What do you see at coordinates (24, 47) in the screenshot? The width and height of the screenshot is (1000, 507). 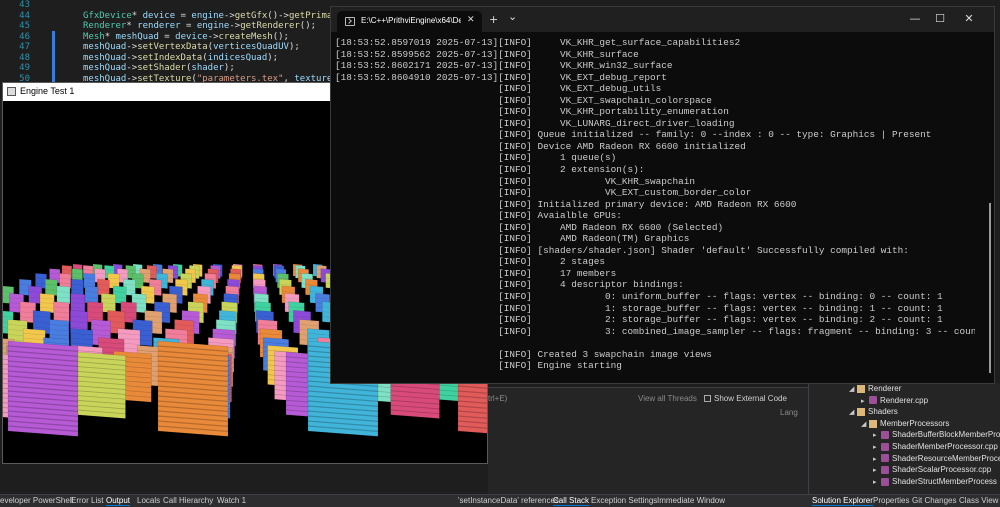 I see `line-number: 47` at bounding box center [24, 47].